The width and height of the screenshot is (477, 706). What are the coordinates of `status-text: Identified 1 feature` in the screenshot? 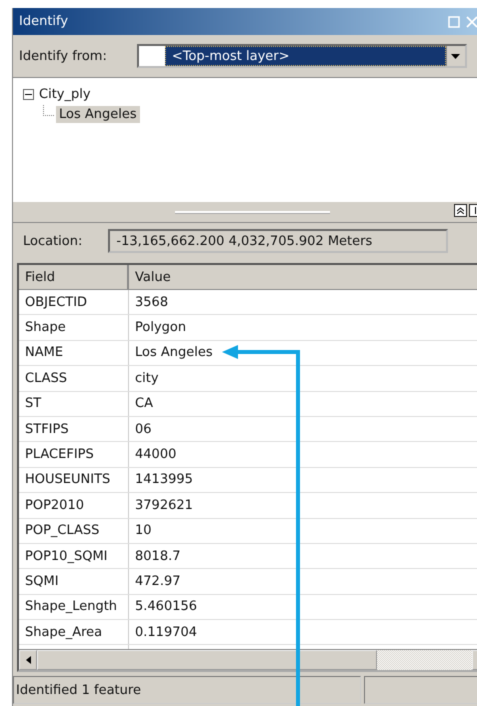 It's located at (187, 690).